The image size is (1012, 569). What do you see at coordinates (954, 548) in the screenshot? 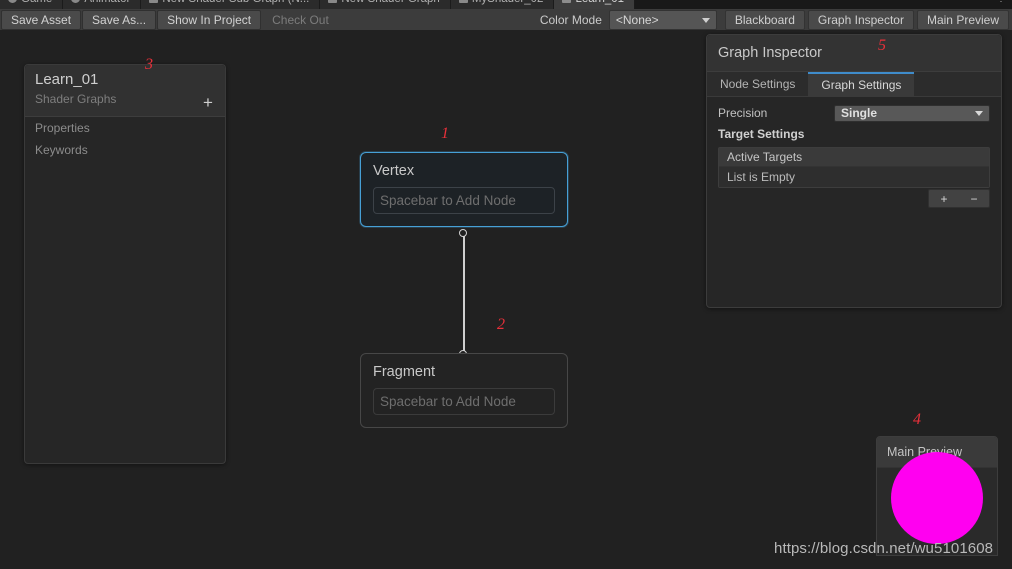
I see `watermark-link: wu5101608` at bounding box center [954, 548].